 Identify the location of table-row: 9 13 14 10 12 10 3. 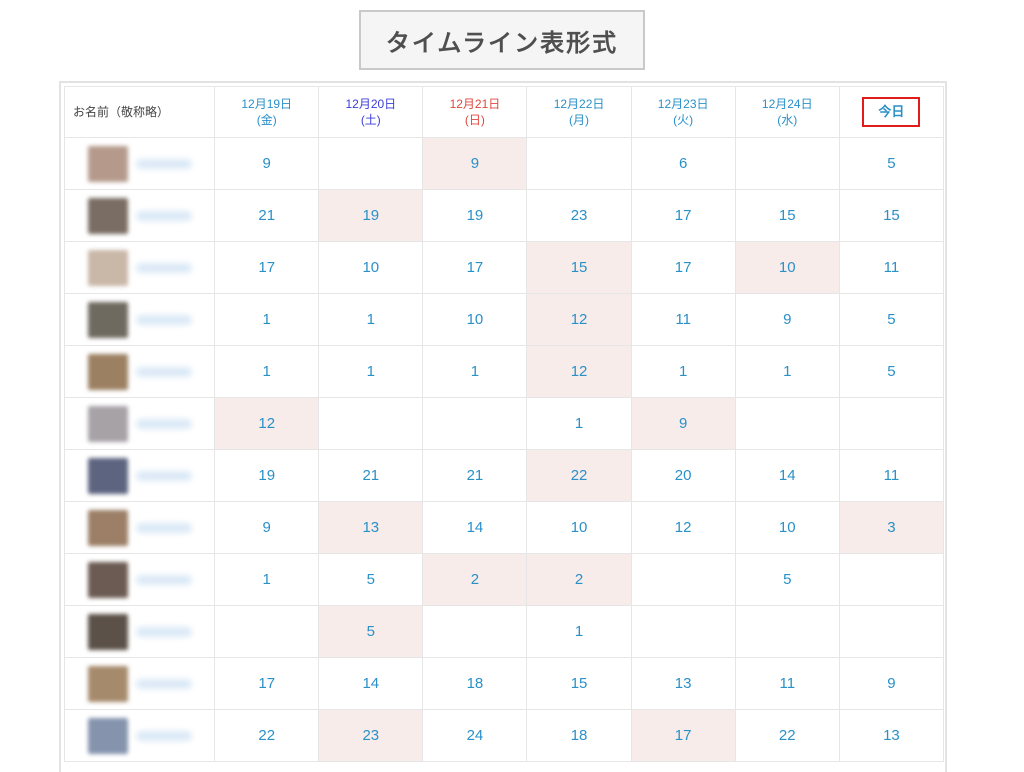
(504, 527).